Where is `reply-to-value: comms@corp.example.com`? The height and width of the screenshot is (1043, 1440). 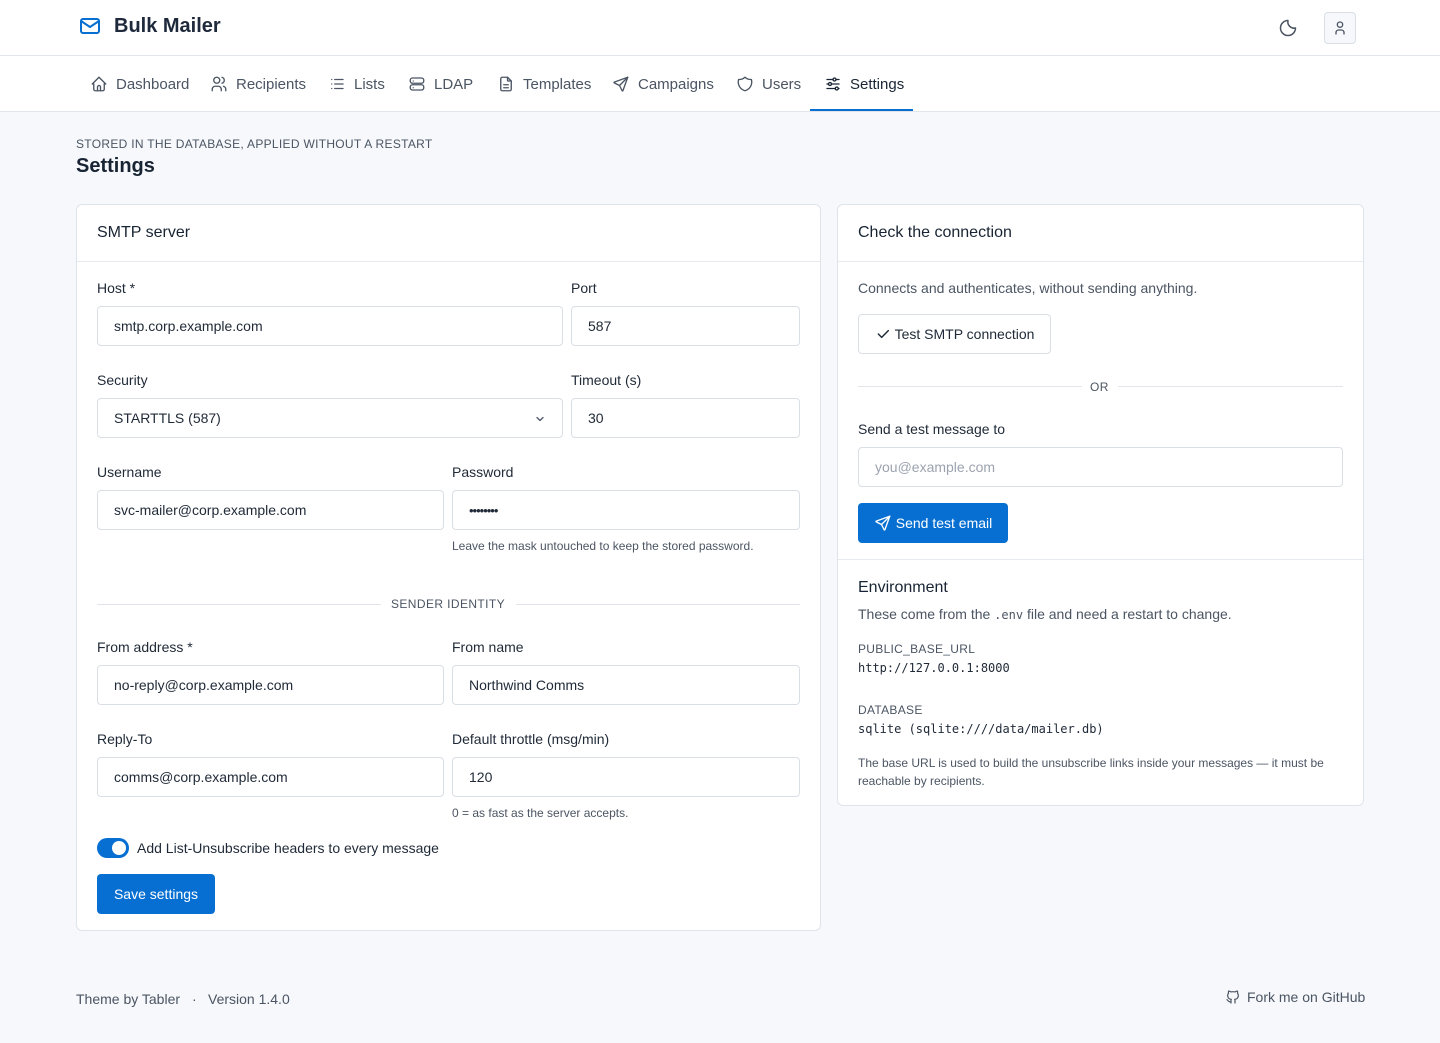 reply-to-value: comms@corp.example.com is located at coordinates (201, 777).